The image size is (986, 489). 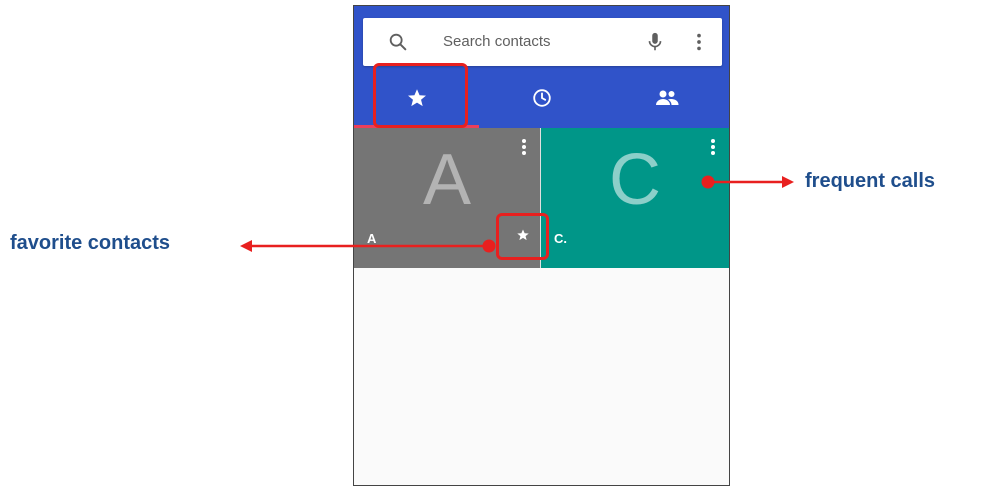 I want to click on frequent-calls-label: frequent calls, so click(x=870, y=181).